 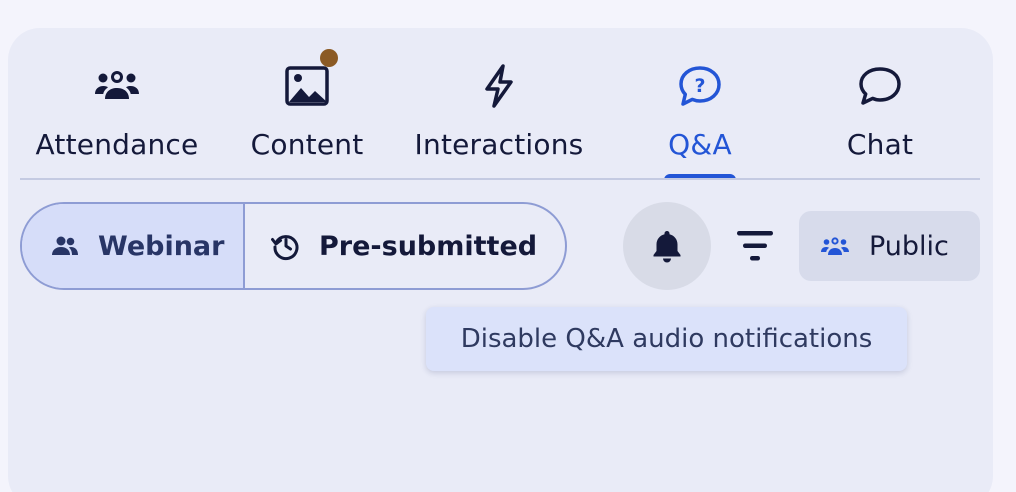 I want to click on public-label: Public, so click(x=909, y=246).